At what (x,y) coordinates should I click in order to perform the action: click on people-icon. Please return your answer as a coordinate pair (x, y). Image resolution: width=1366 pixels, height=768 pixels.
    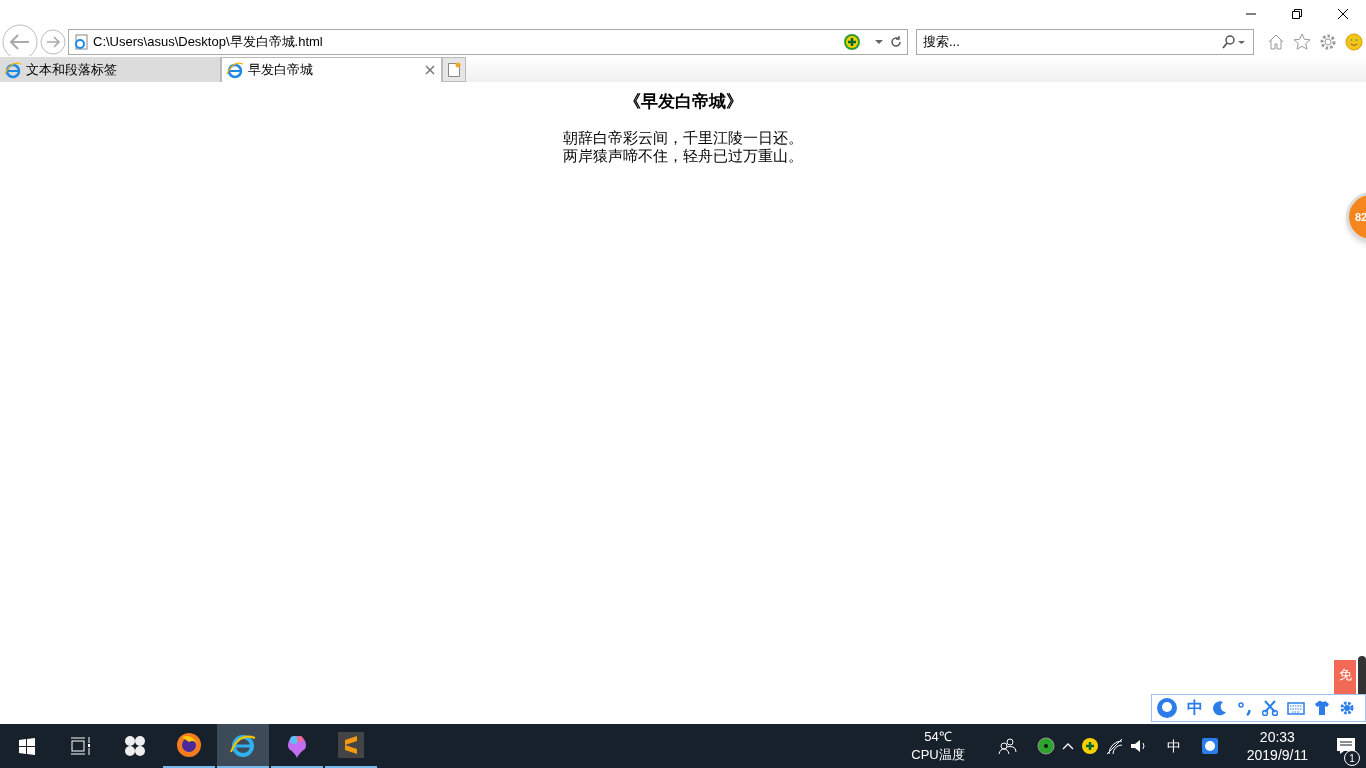
    Looking at the image, I should click on (1006, 746).